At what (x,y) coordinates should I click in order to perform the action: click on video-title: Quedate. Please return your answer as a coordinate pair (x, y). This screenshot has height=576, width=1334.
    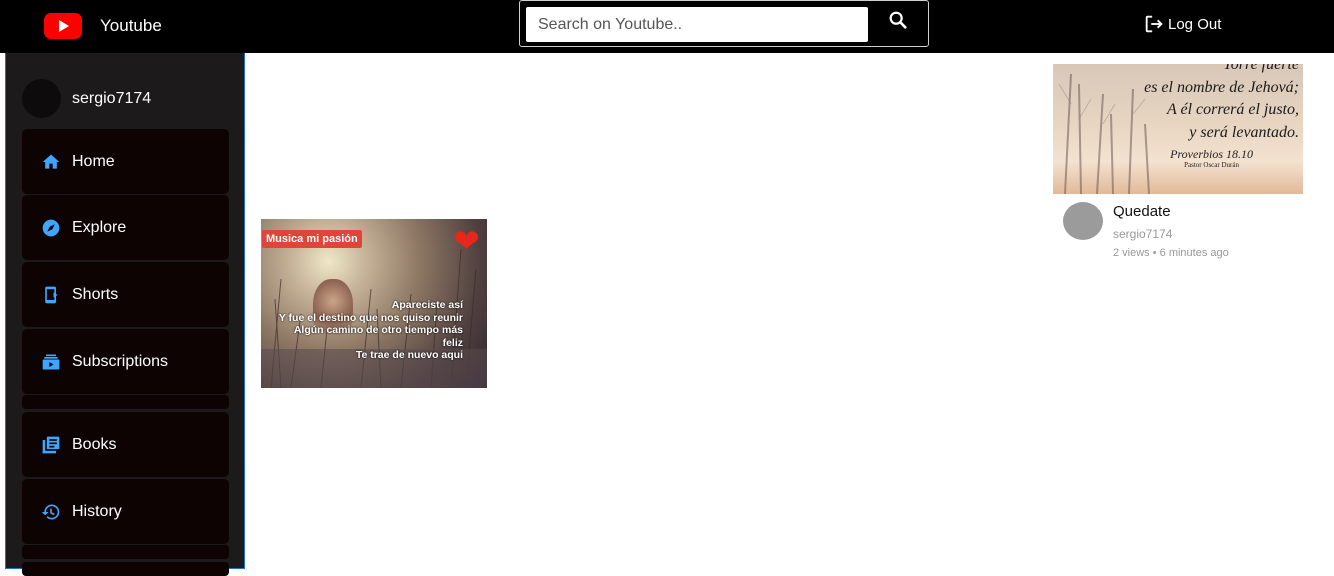
    Looking at the image, I should click on (1171, 211).